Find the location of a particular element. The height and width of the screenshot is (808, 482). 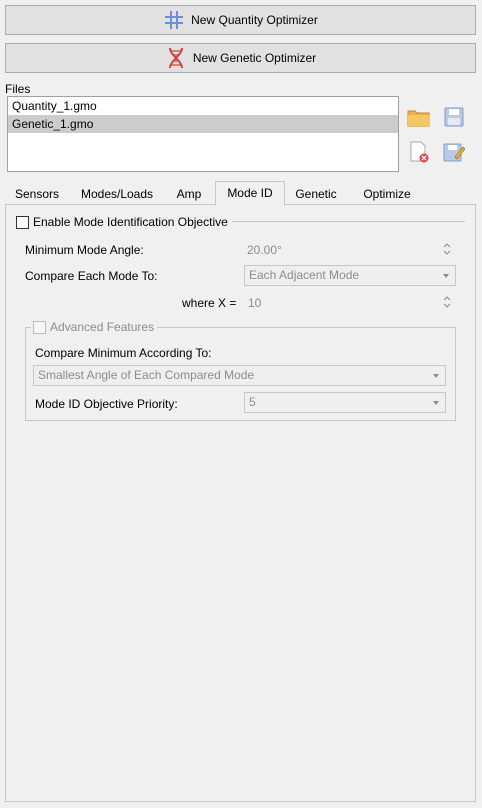

tab-mode-id: Mode ID is located at coordinates (250, 193).